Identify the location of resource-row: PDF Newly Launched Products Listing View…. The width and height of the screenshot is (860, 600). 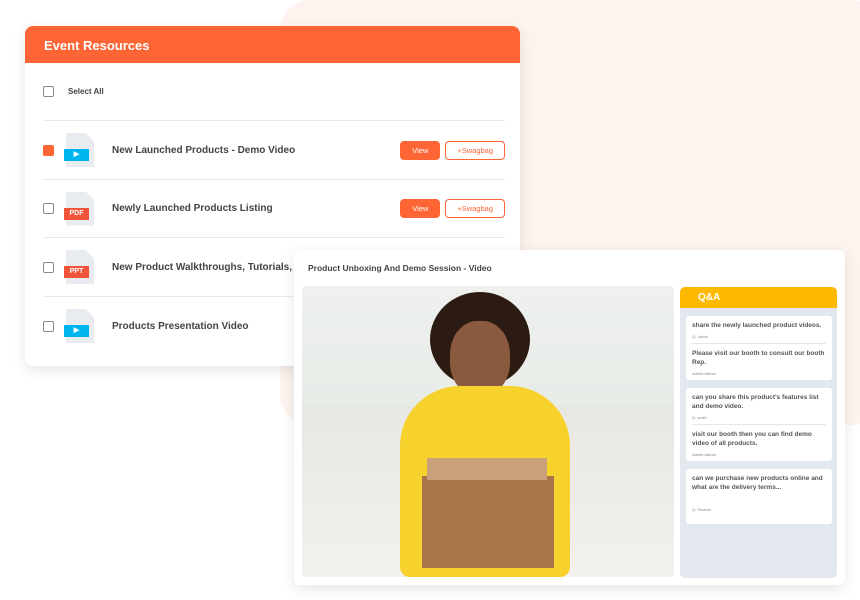
(274, 209).